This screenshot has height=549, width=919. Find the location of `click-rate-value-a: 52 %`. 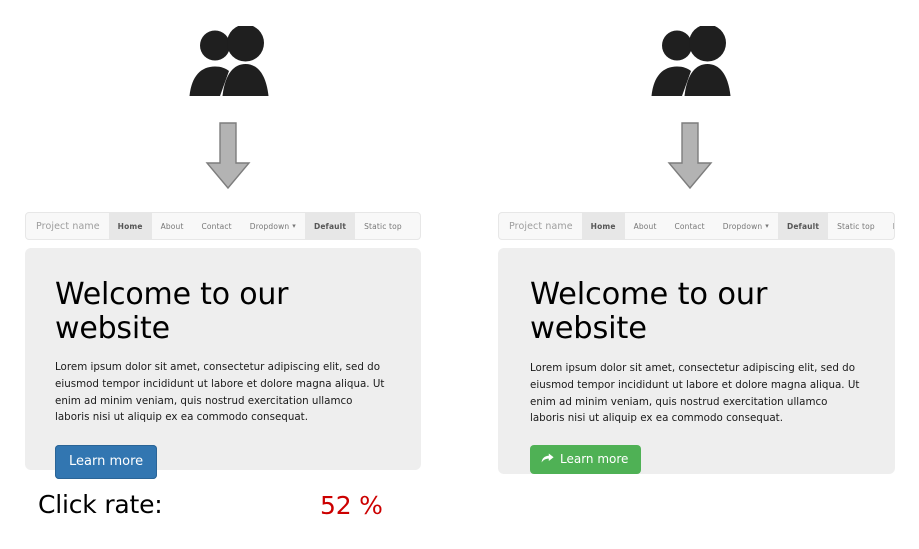

click-rate-value-a: 52 % is located at coordinates (351, 505).